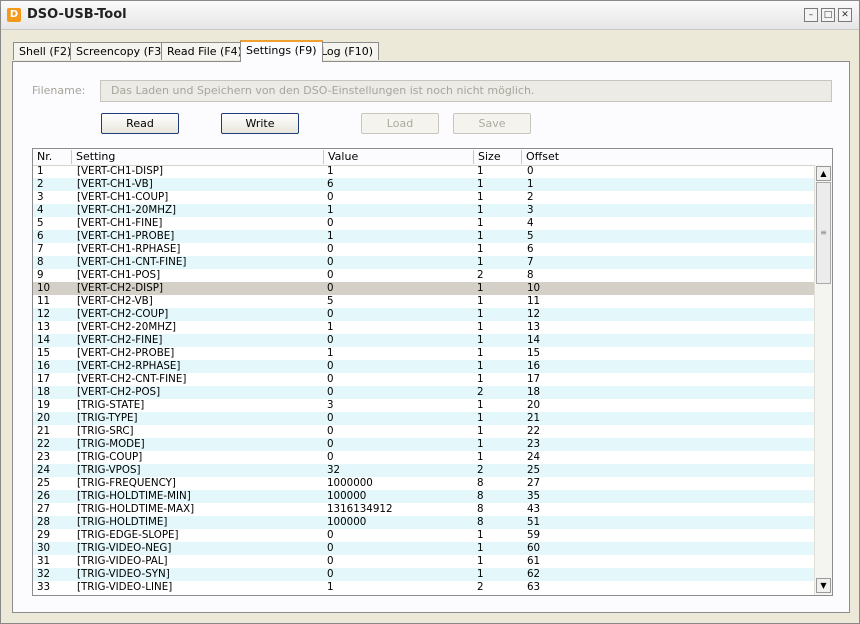 This screenshot has height=624, width=860. Describe the element at coordinates (423, 353) in the screenshot. I see `table-row: 15 [VERT-CH2-PROBE] 1 1 15` at that location.